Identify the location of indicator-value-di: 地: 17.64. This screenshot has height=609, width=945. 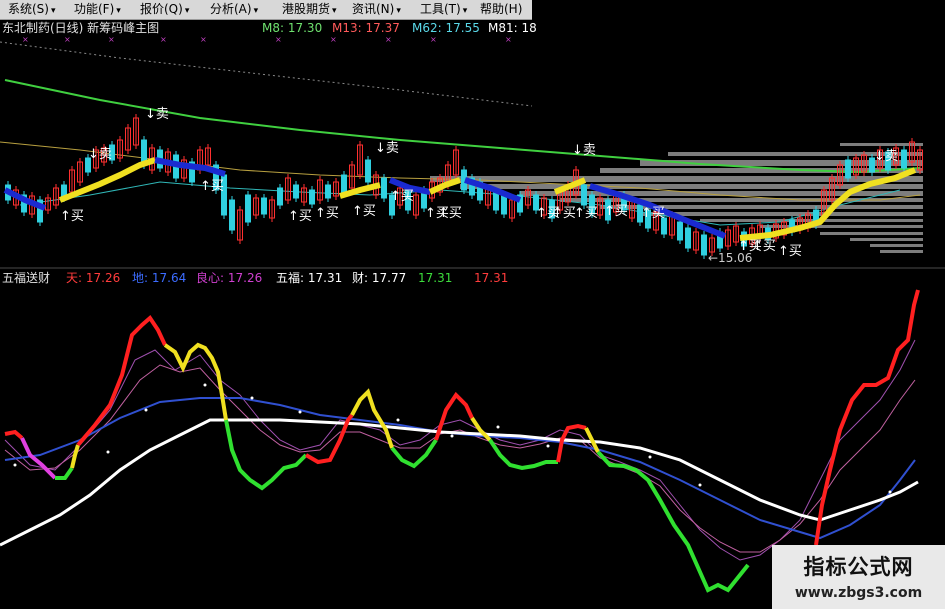
(159, 278).